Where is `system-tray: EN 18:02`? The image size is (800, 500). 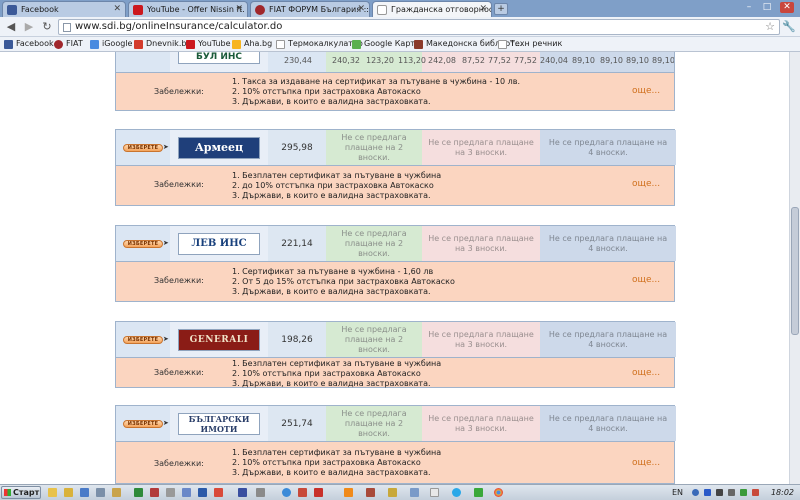 system-tray: EN 18:02 is located at coordinates (734, 492).